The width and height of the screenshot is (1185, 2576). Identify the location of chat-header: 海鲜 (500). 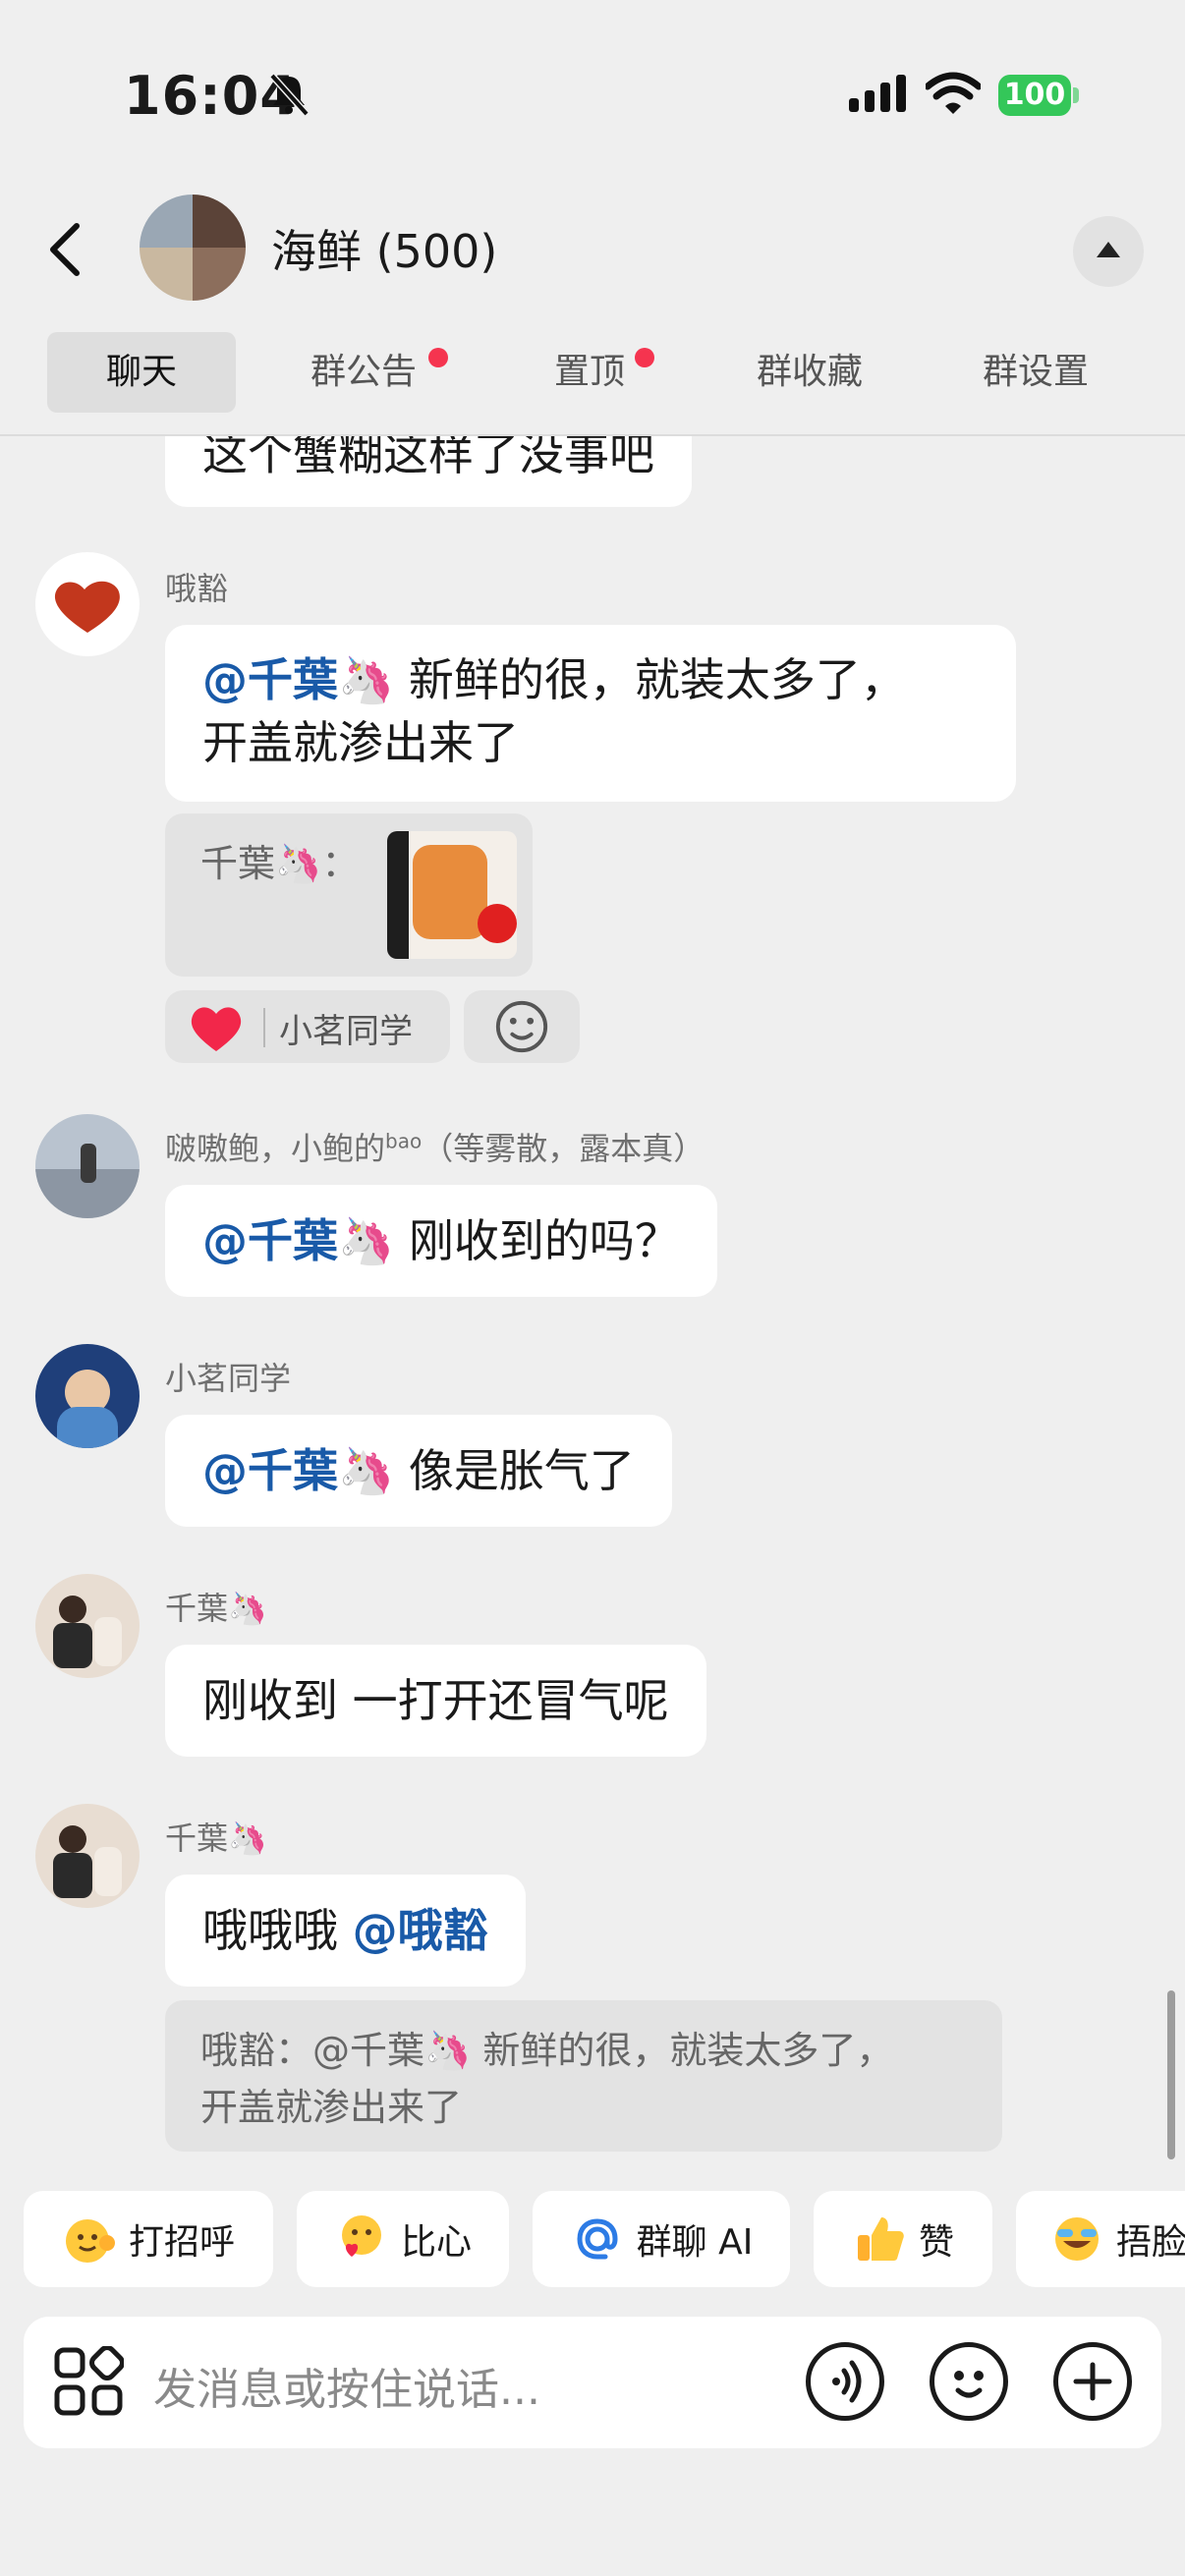
(592, 250).